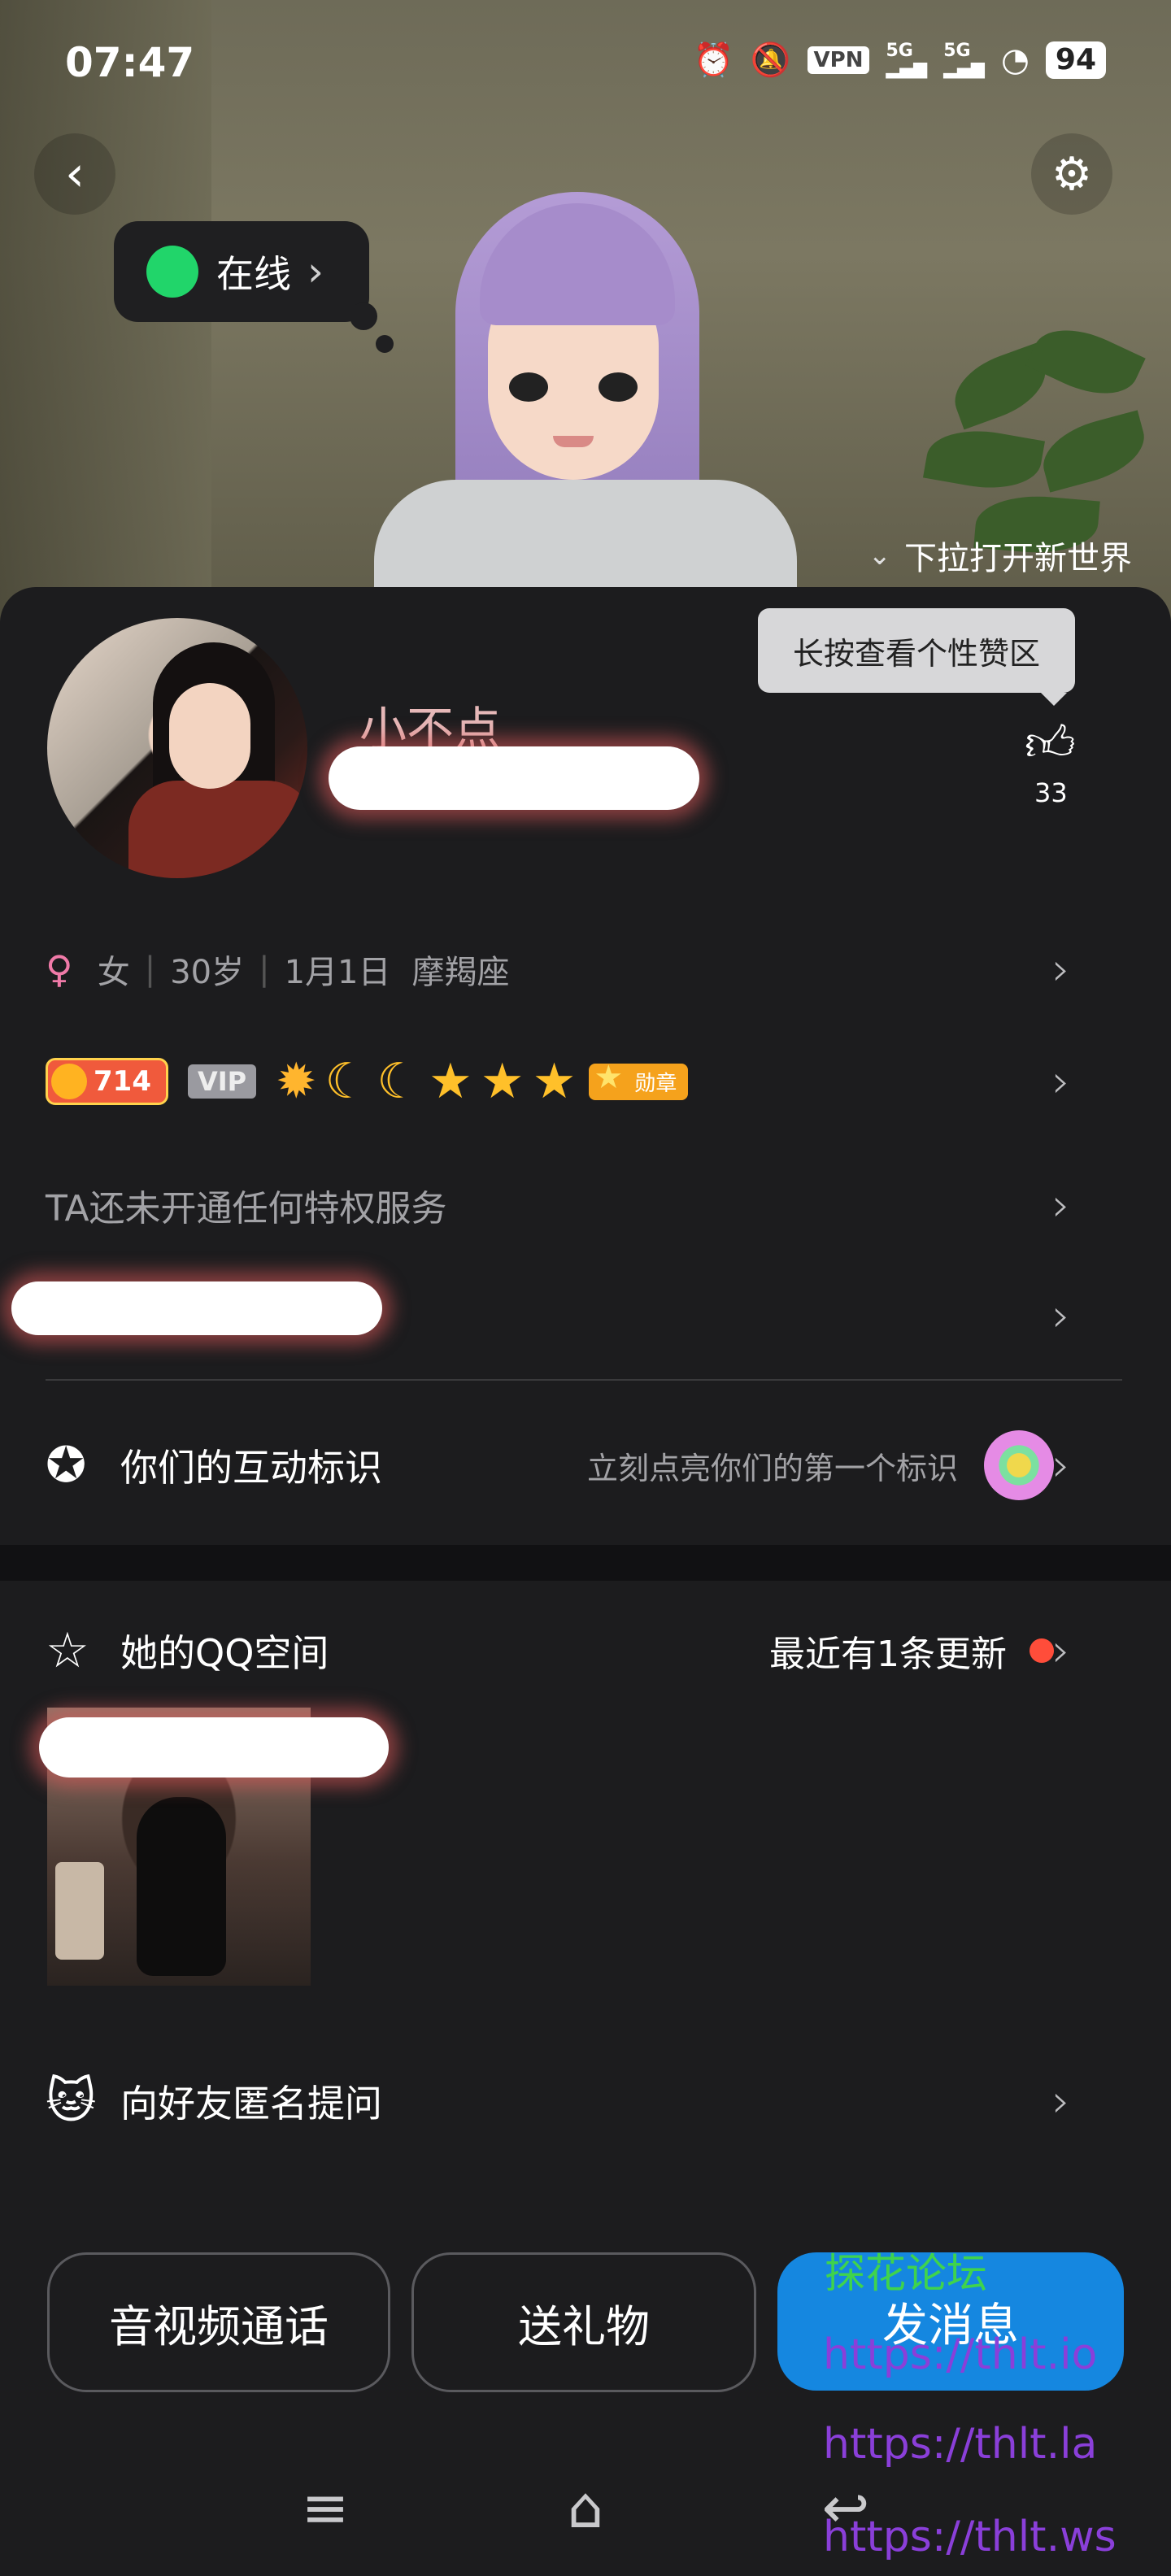 This screenshot has height=2576, width=1171. I want to click on gender-text: 女, so click(113, 972).